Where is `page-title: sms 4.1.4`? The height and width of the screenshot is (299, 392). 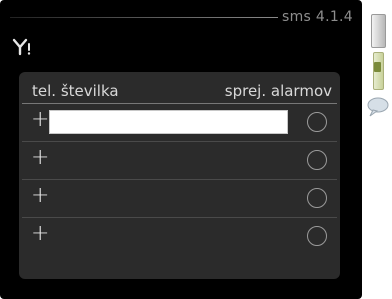 page-title: sms 4.1.4 is located at coordinates (317, 17).